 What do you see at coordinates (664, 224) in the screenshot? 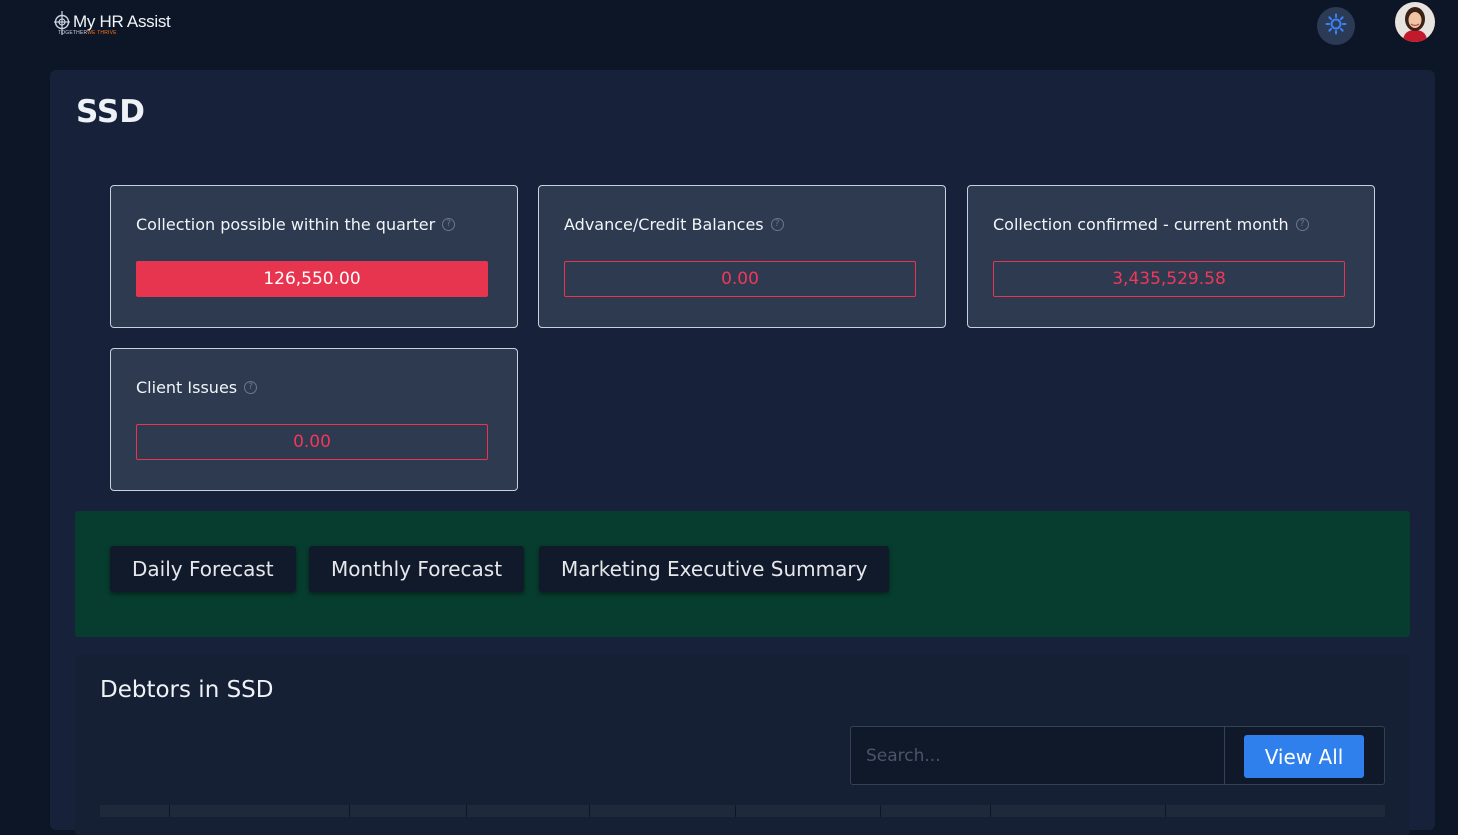
I see `kpi-label-text: Advance/Credit Balances` at bounding box center [664, 224].